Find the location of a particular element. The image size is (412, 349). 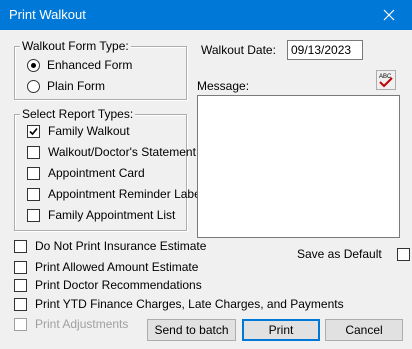

appointment-reminder-label-label: Appointment Reminder Label is located at coordinates (126, 194).